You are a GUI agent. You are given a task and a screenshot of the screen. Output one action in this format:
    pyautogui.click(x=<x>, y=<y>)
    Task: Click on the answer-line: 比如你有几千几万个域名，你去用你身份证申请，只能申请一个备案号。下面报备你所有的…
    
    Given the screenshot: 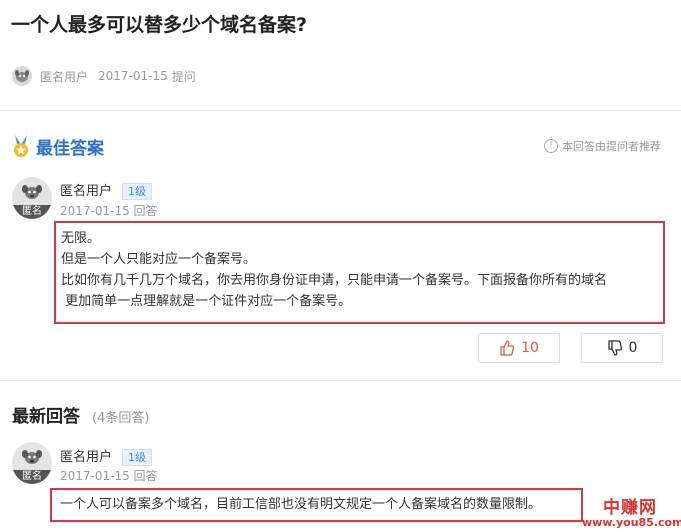 What is the action you would take?
    pyautogui.click(x=334, y=280)
    